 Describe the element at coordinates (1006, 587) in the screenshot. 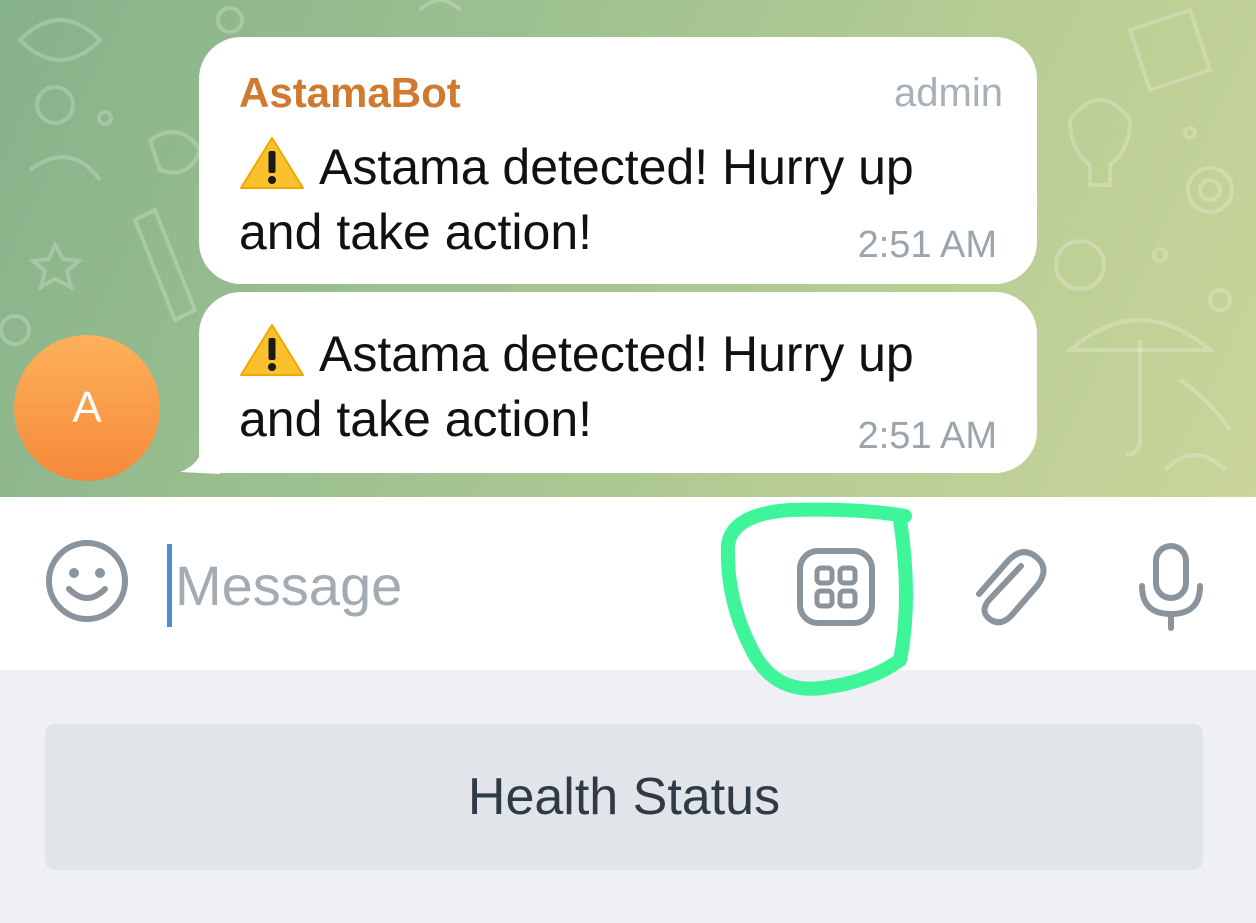

I see `attach-icon` at that location.